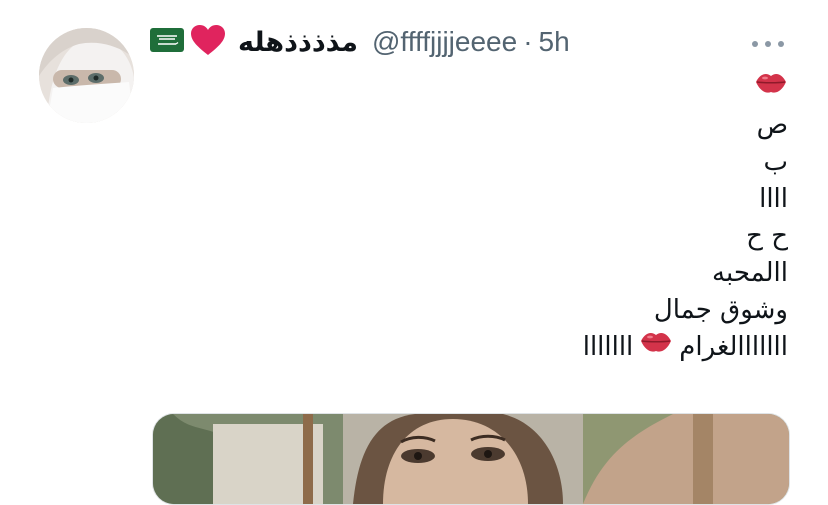 The image size is (828, 505). What do you see at coordinates (768, 44) in the screenshot?
I see `more-icon` at bounding box center [768, 44].